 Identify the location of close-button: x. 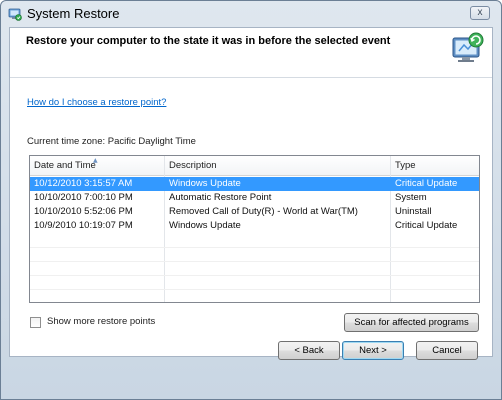
(480, 13).